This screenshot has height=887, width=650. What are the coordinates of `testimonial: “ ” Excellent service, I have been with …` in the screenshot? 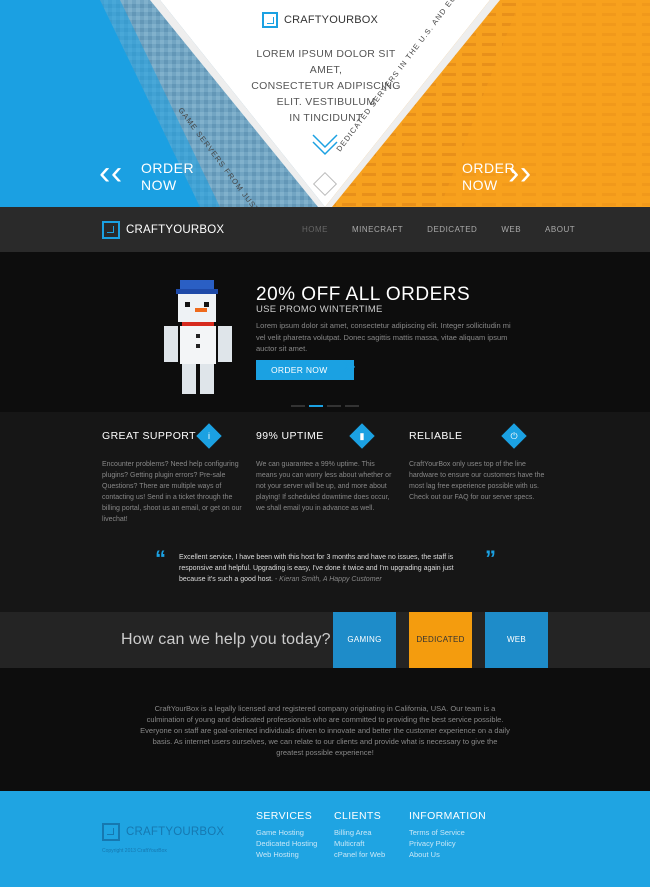 It's located at (325, 566).